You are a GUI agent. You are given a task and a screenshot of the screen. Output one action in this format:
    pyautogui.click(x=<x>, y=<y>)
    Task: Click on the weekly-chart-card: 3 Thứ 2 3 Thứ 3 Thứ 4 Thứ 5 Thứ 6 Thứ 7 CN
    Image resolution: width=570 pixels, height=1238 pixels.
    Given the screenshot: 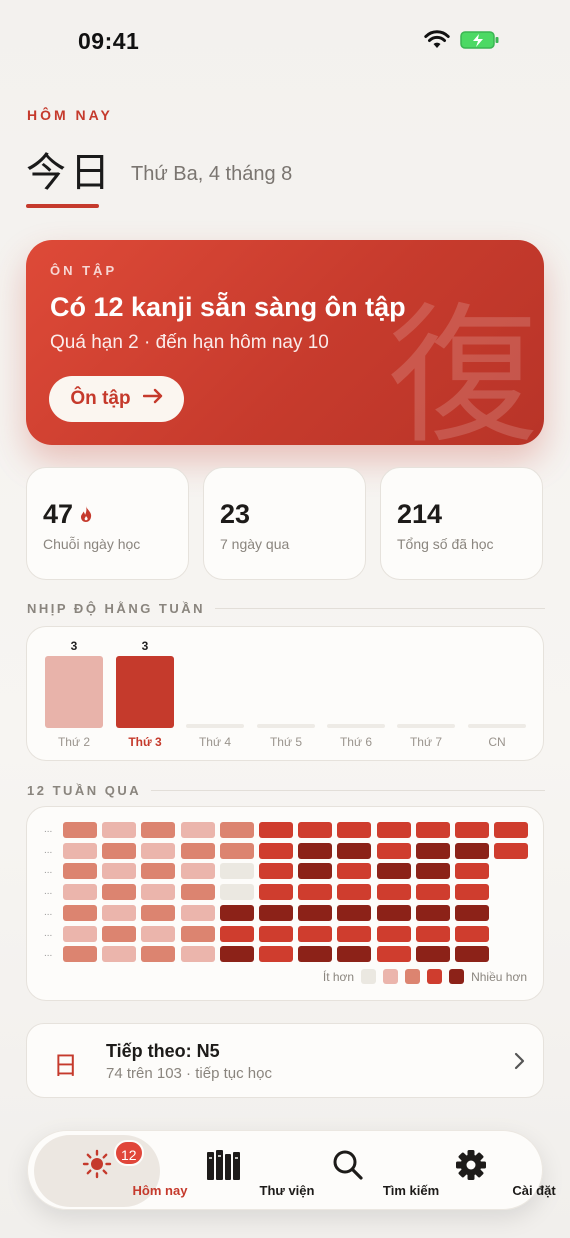 What is the action you would take?
    pyautogui.click(x=285, y=693)
    